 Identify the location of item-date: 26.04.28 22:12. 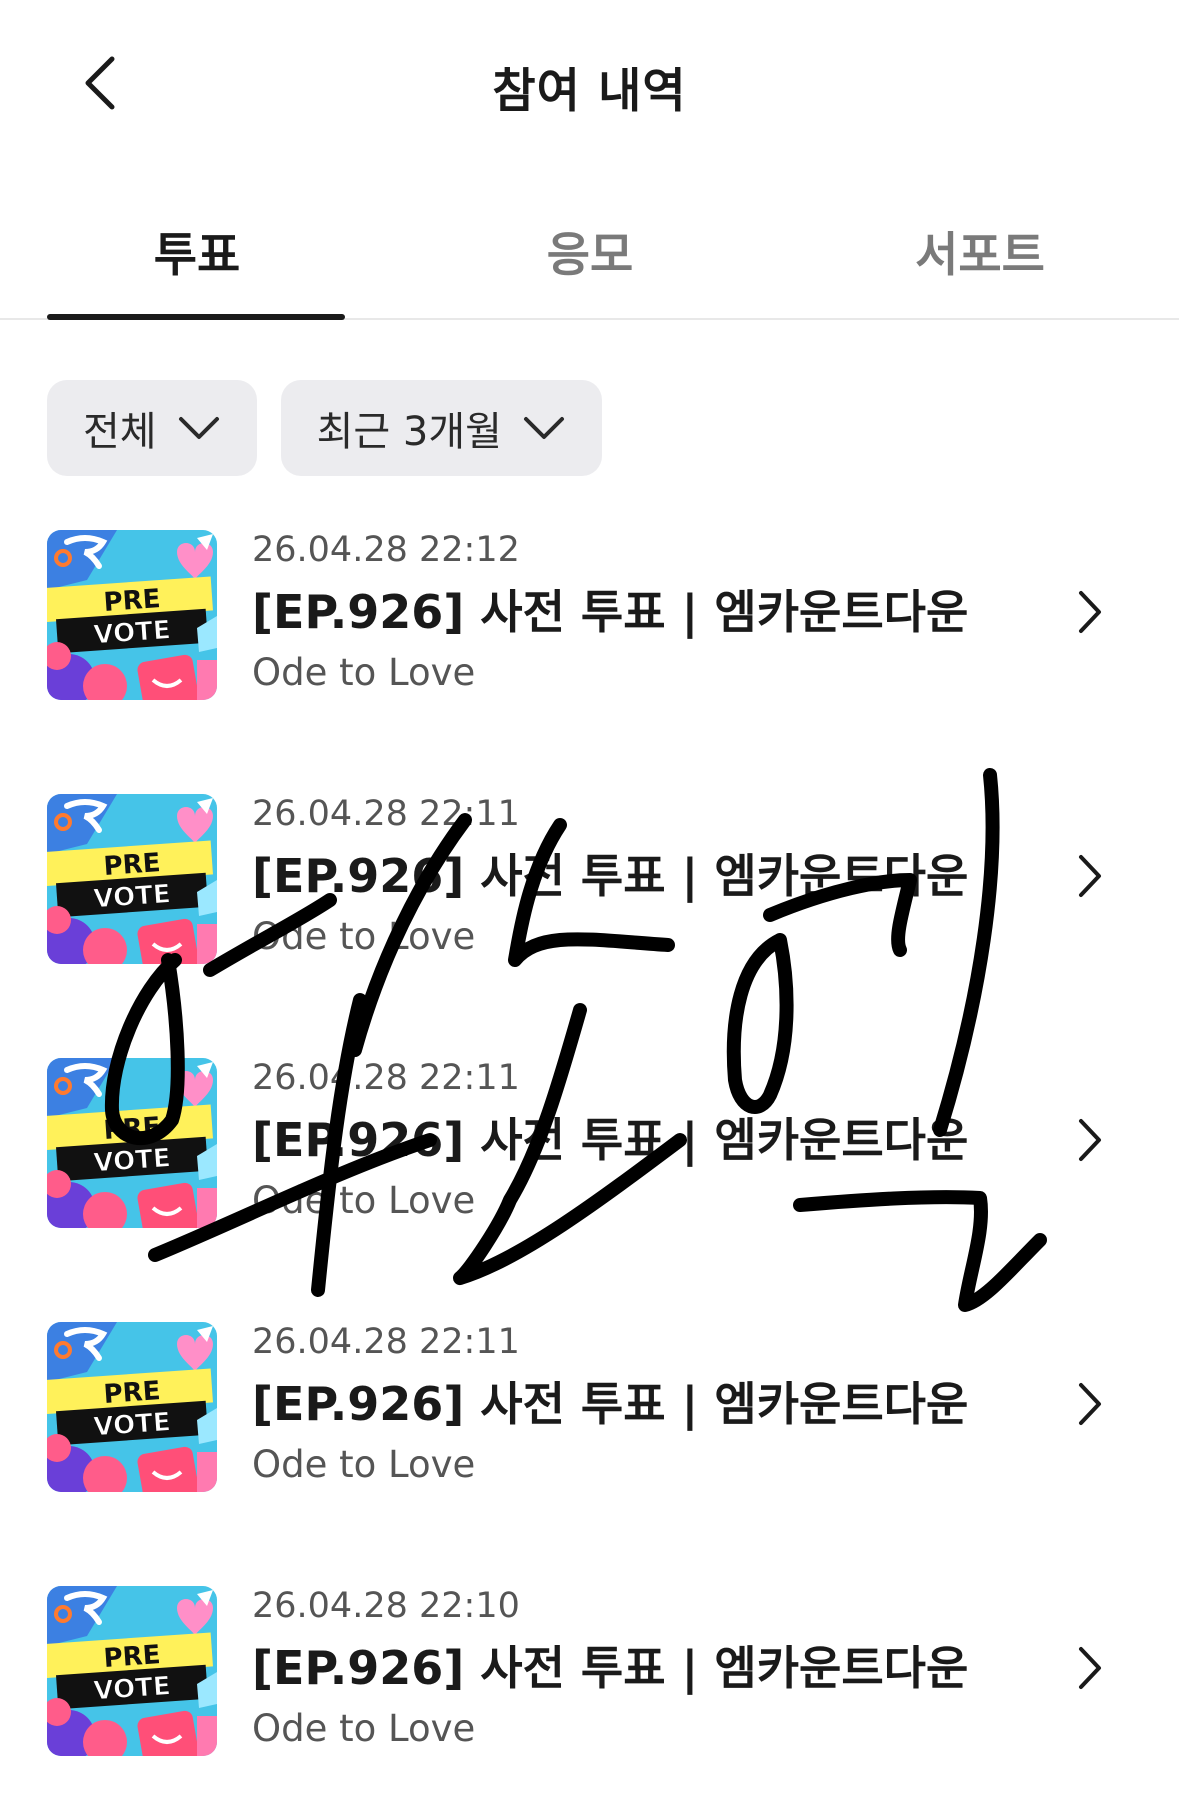
(386, 550).